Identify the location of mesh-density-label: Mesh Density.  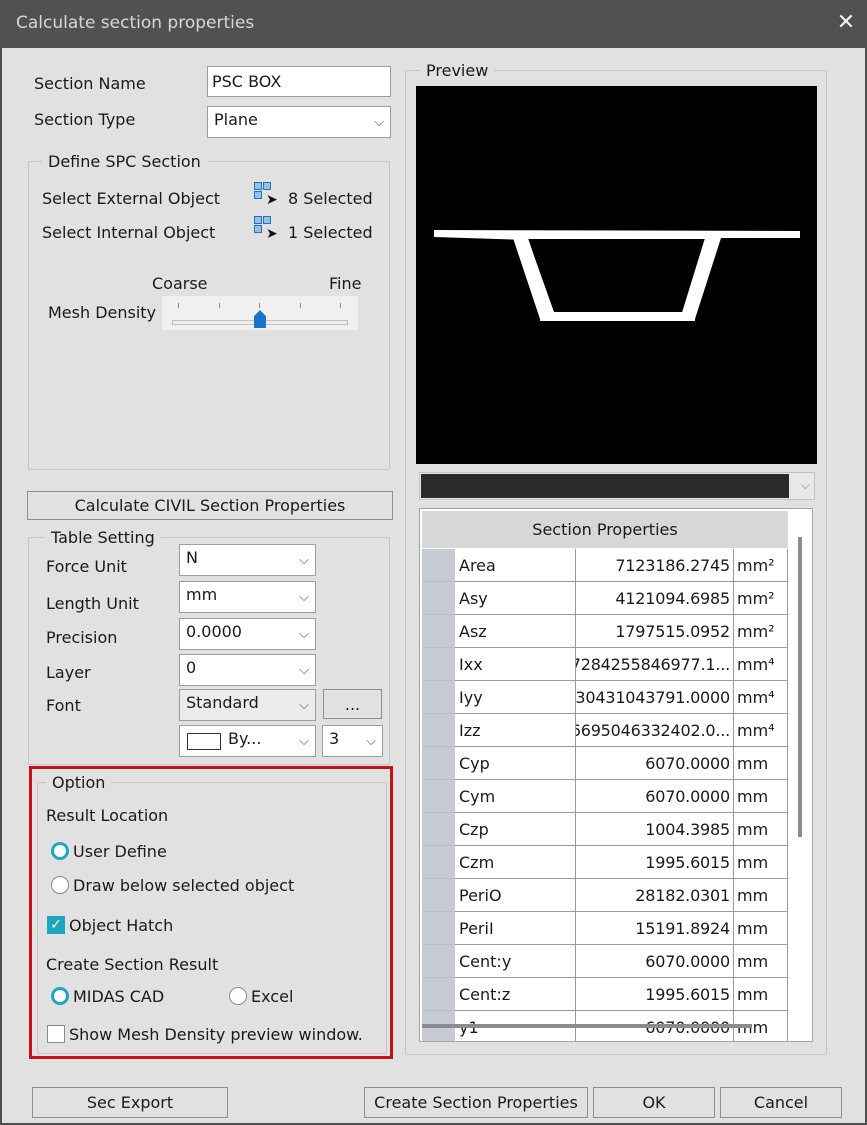
(102, 312).